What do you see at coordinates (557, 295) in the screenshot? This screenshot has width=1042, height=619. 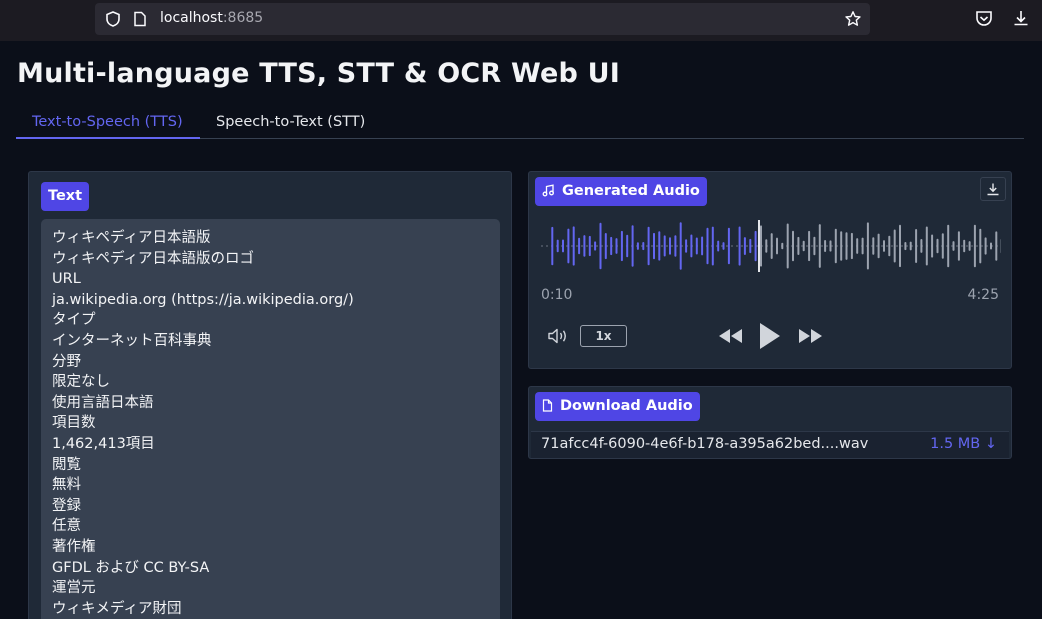 I see `current-time: 0:10` at bounding box center [557, 295].